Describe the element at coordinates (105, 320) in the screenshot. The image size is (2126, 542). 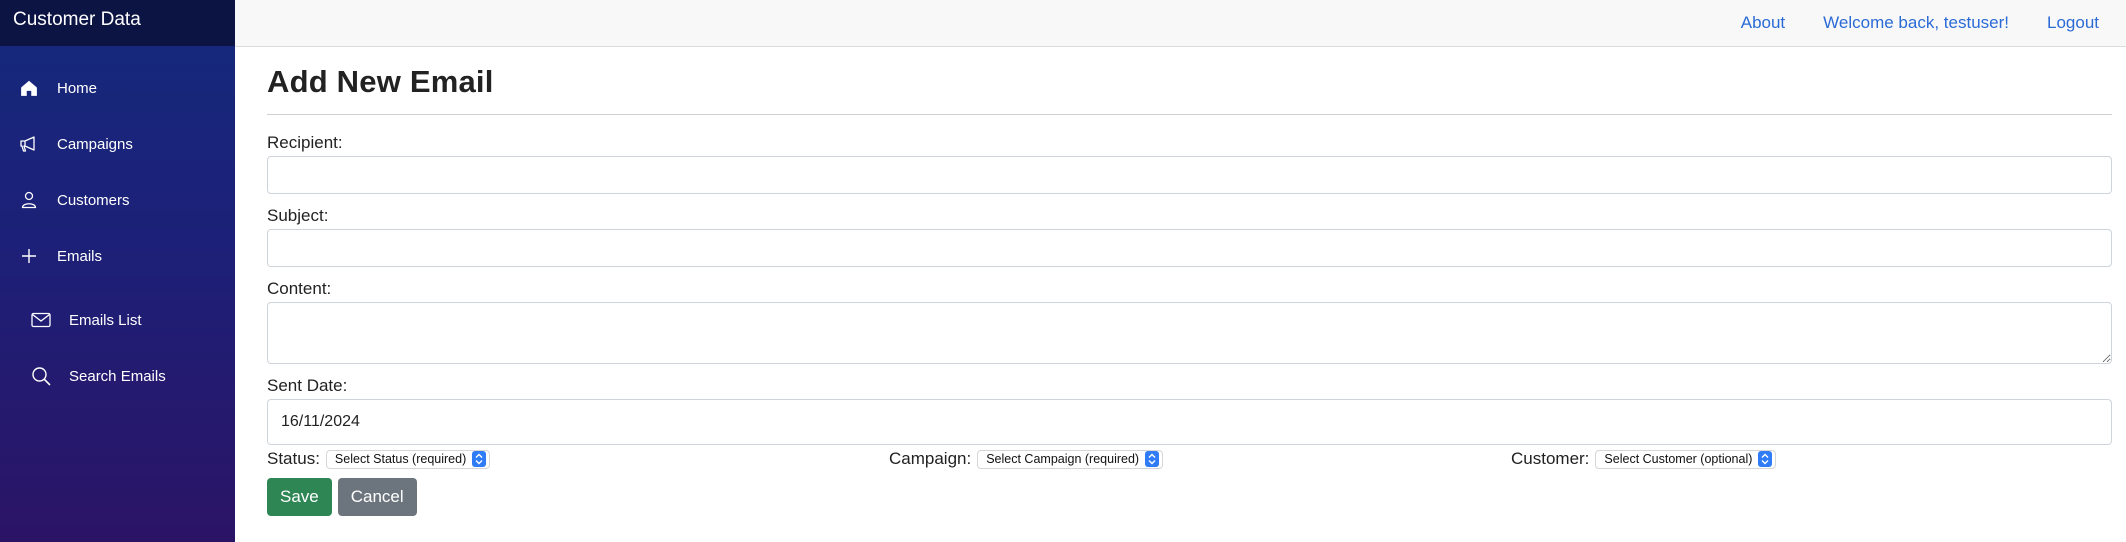
I see `sidebar-item-label: Emails List` at that location.